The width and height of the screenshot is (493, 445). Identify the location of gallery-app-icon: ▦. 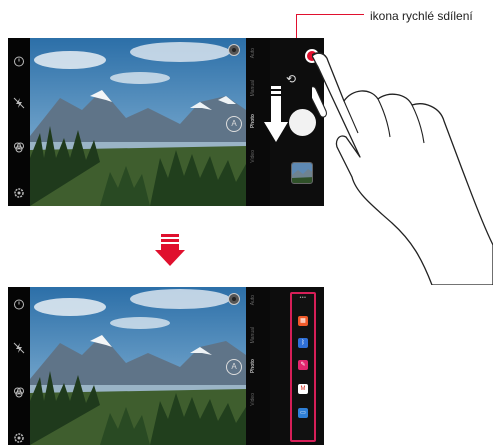
(303, 321).